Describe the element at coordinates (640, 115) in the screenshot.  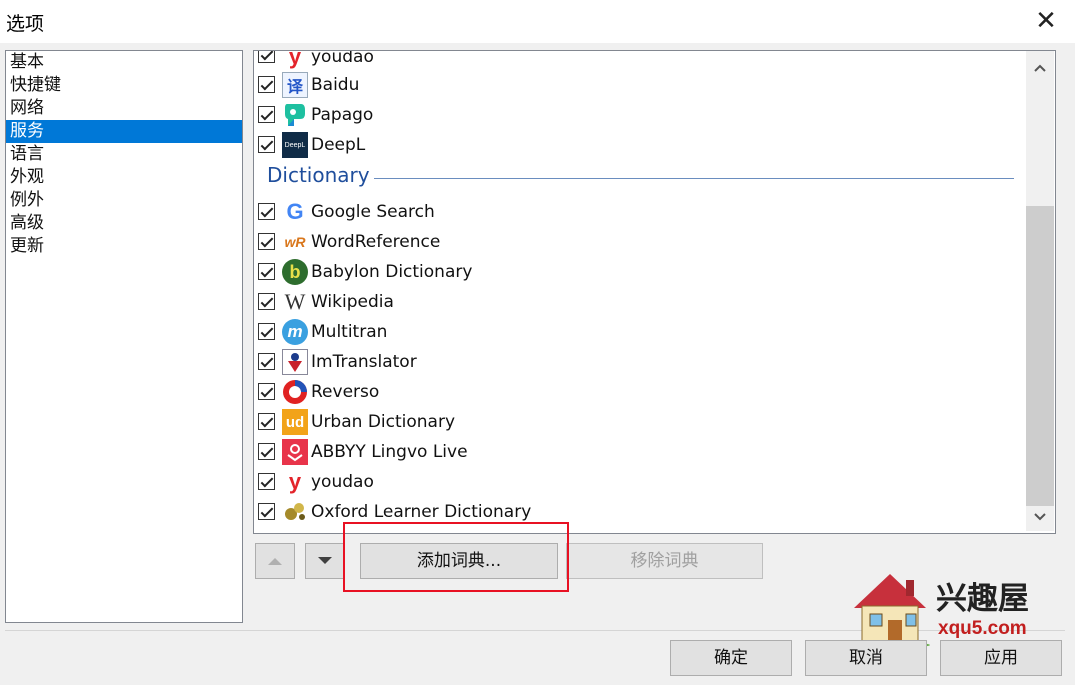
I see `list-item: Papago` at that location.